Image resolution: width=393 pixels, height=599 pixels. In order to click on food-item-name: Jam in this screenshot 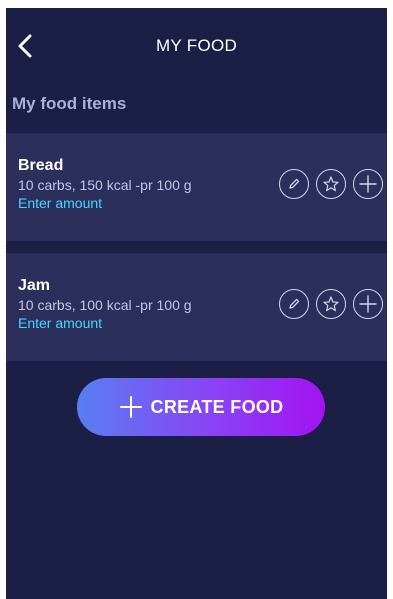, I will do `click(34, 285)`.